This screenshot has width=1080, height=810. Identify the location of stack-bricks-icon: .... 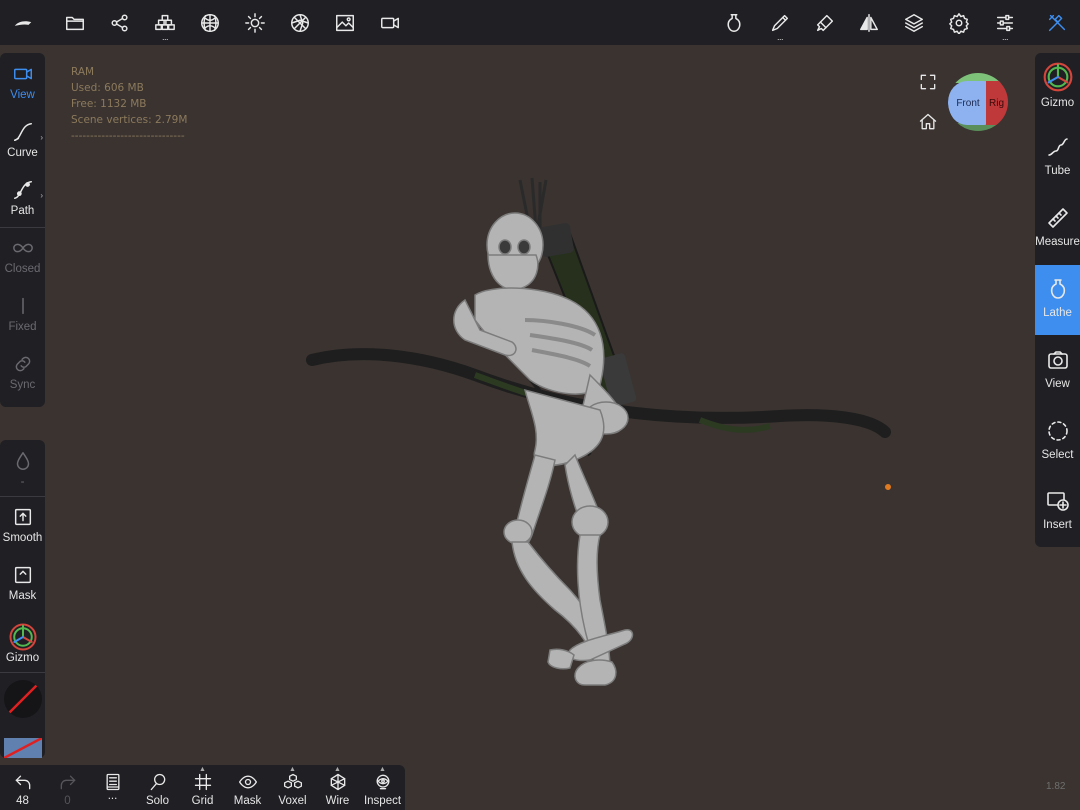
(165, 22).